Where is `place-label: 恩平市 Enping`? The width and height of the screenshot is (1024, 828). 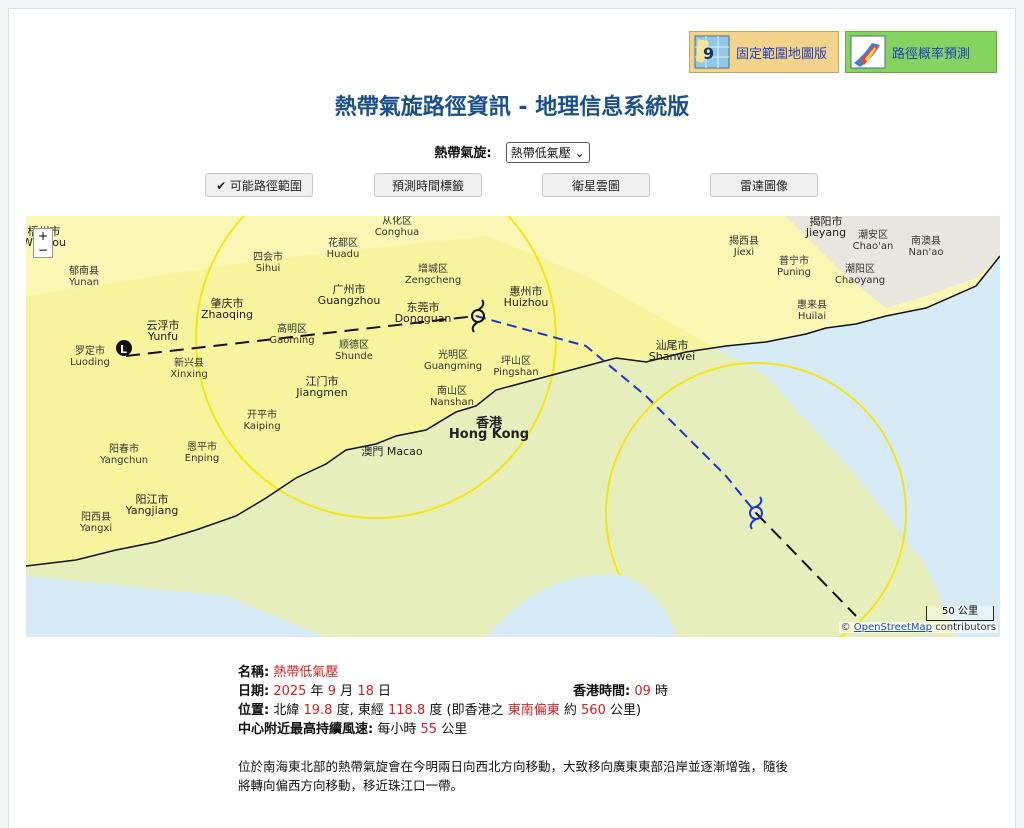
place-label: 恩平市 Enping is located at coordinates (202, 453).